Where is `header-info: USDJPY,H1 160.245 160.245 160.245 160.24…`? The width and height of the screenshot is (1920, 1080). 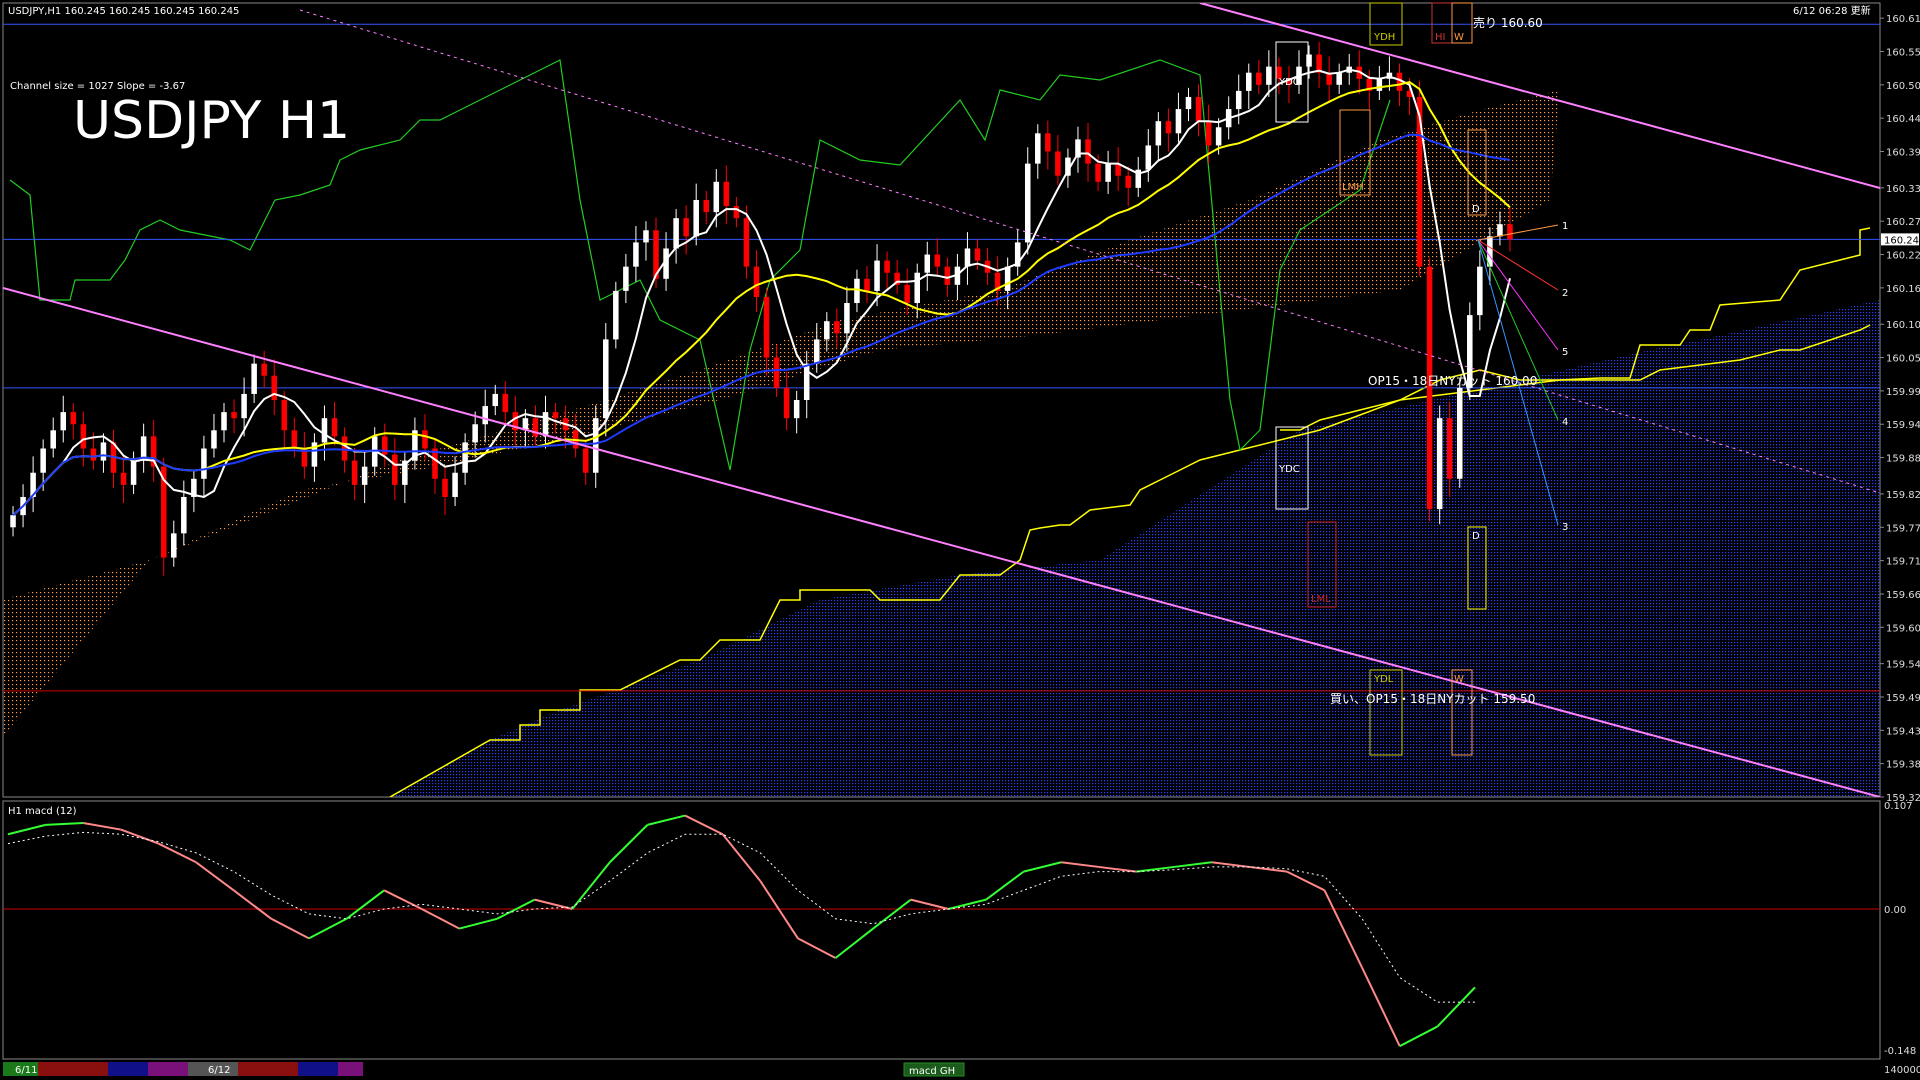
header-info: USDJPY,H1 160.245 160.245 160.245 160.24… is located at coordinates (123, 11).